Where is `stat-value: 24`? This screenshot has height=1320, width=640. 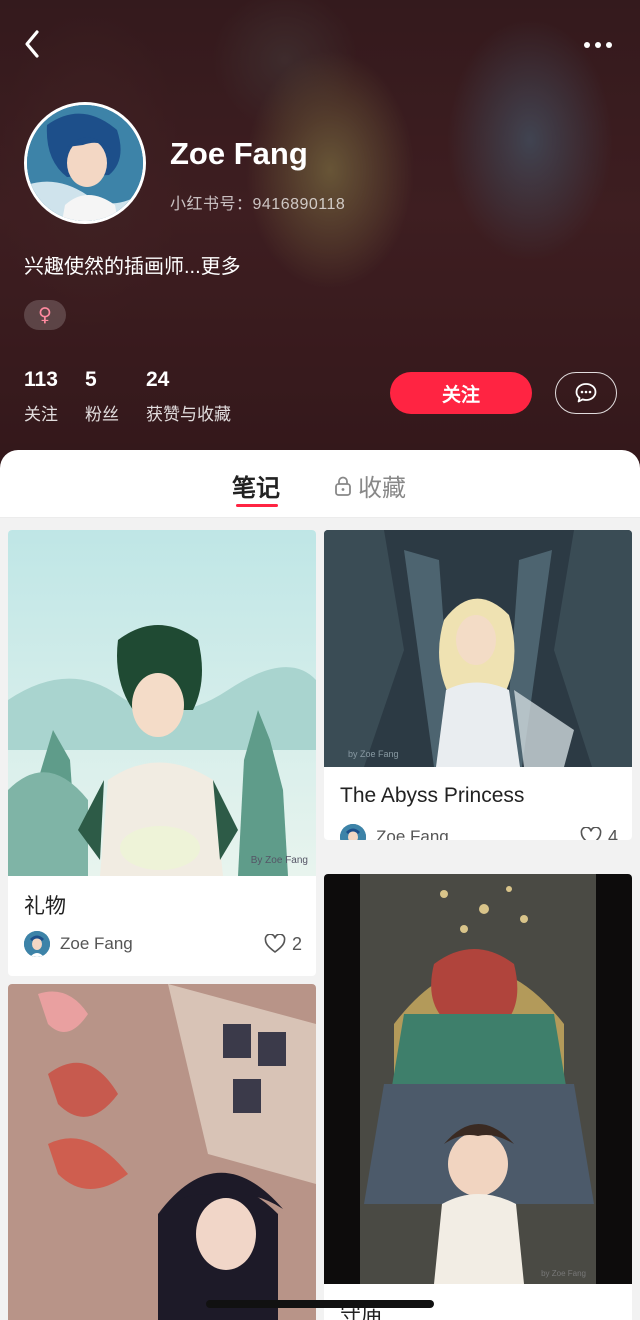 stat-value: 24 is located at coordinates (158, 379).